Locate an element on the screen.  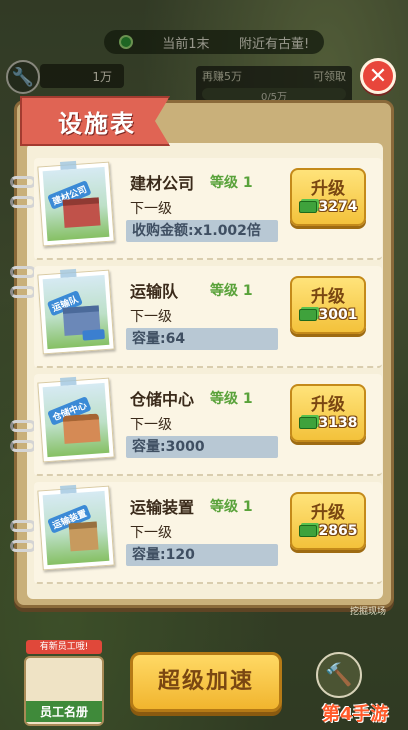
upgrade-cost: 3274 is located at coordinates (328, 207).